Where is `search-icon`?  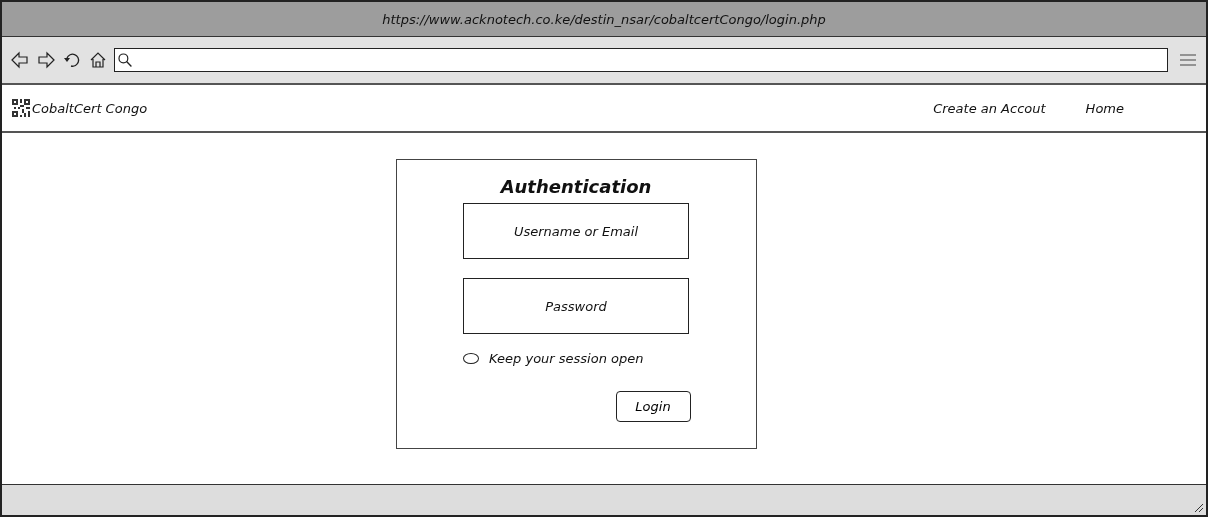
search-icon is located at coordinates (125, 60).